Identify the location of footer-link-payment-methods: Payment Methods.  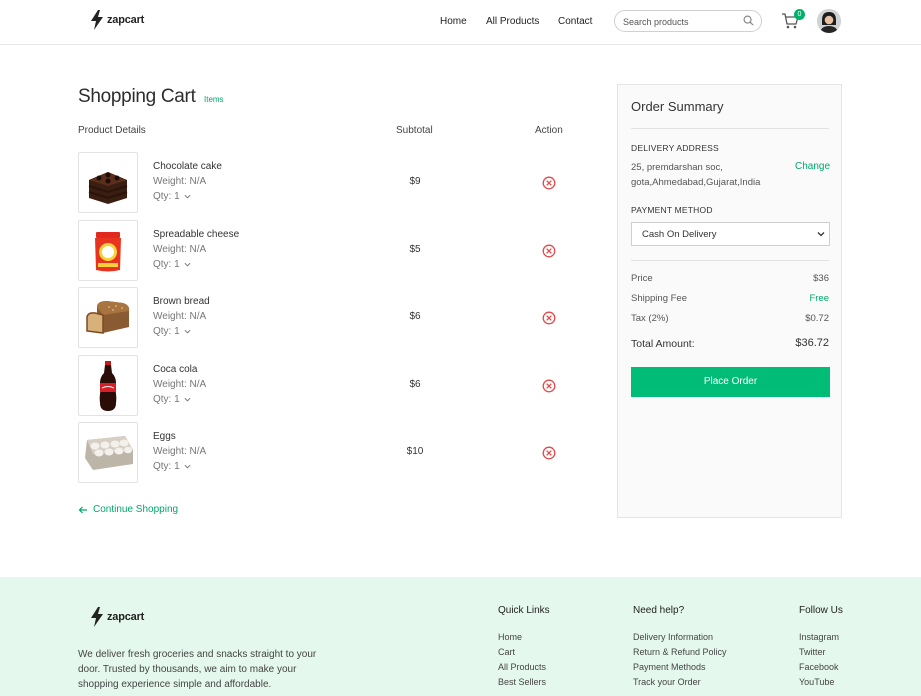
(669, 667).